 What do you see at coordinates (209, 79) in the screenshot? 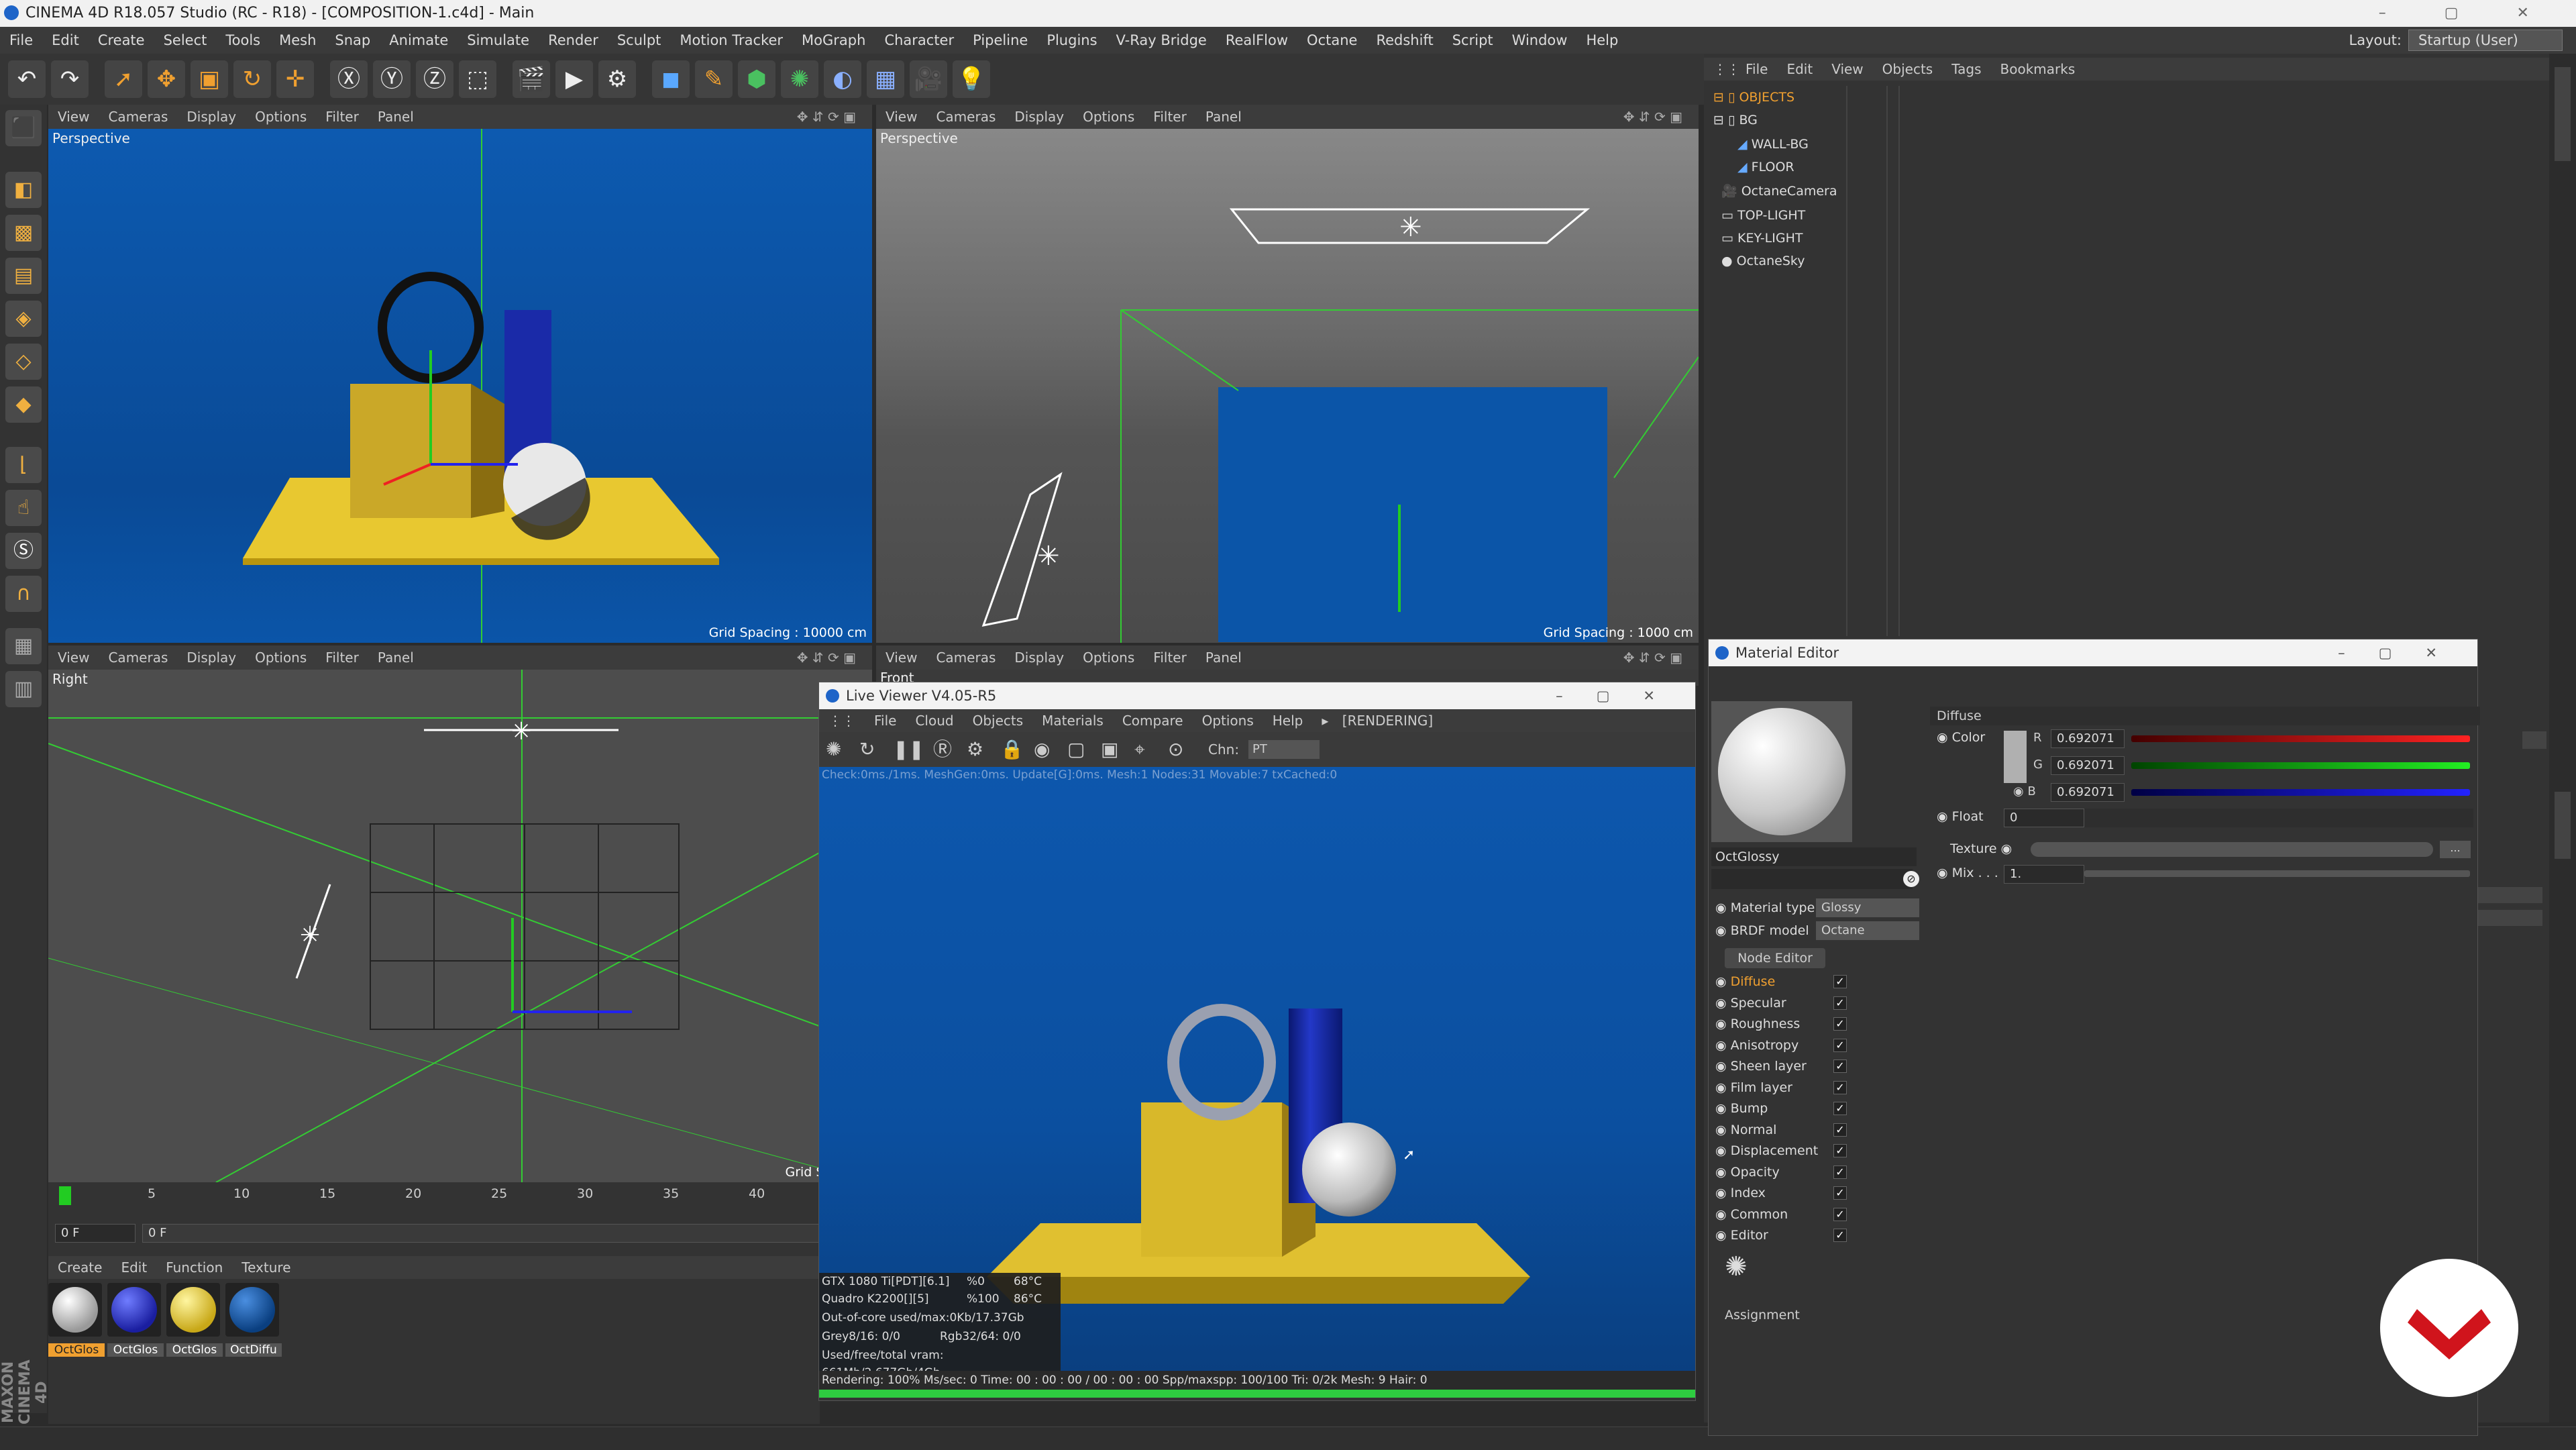
I see `scale-tool-icon: ▣` at bounding box center [209, 79].